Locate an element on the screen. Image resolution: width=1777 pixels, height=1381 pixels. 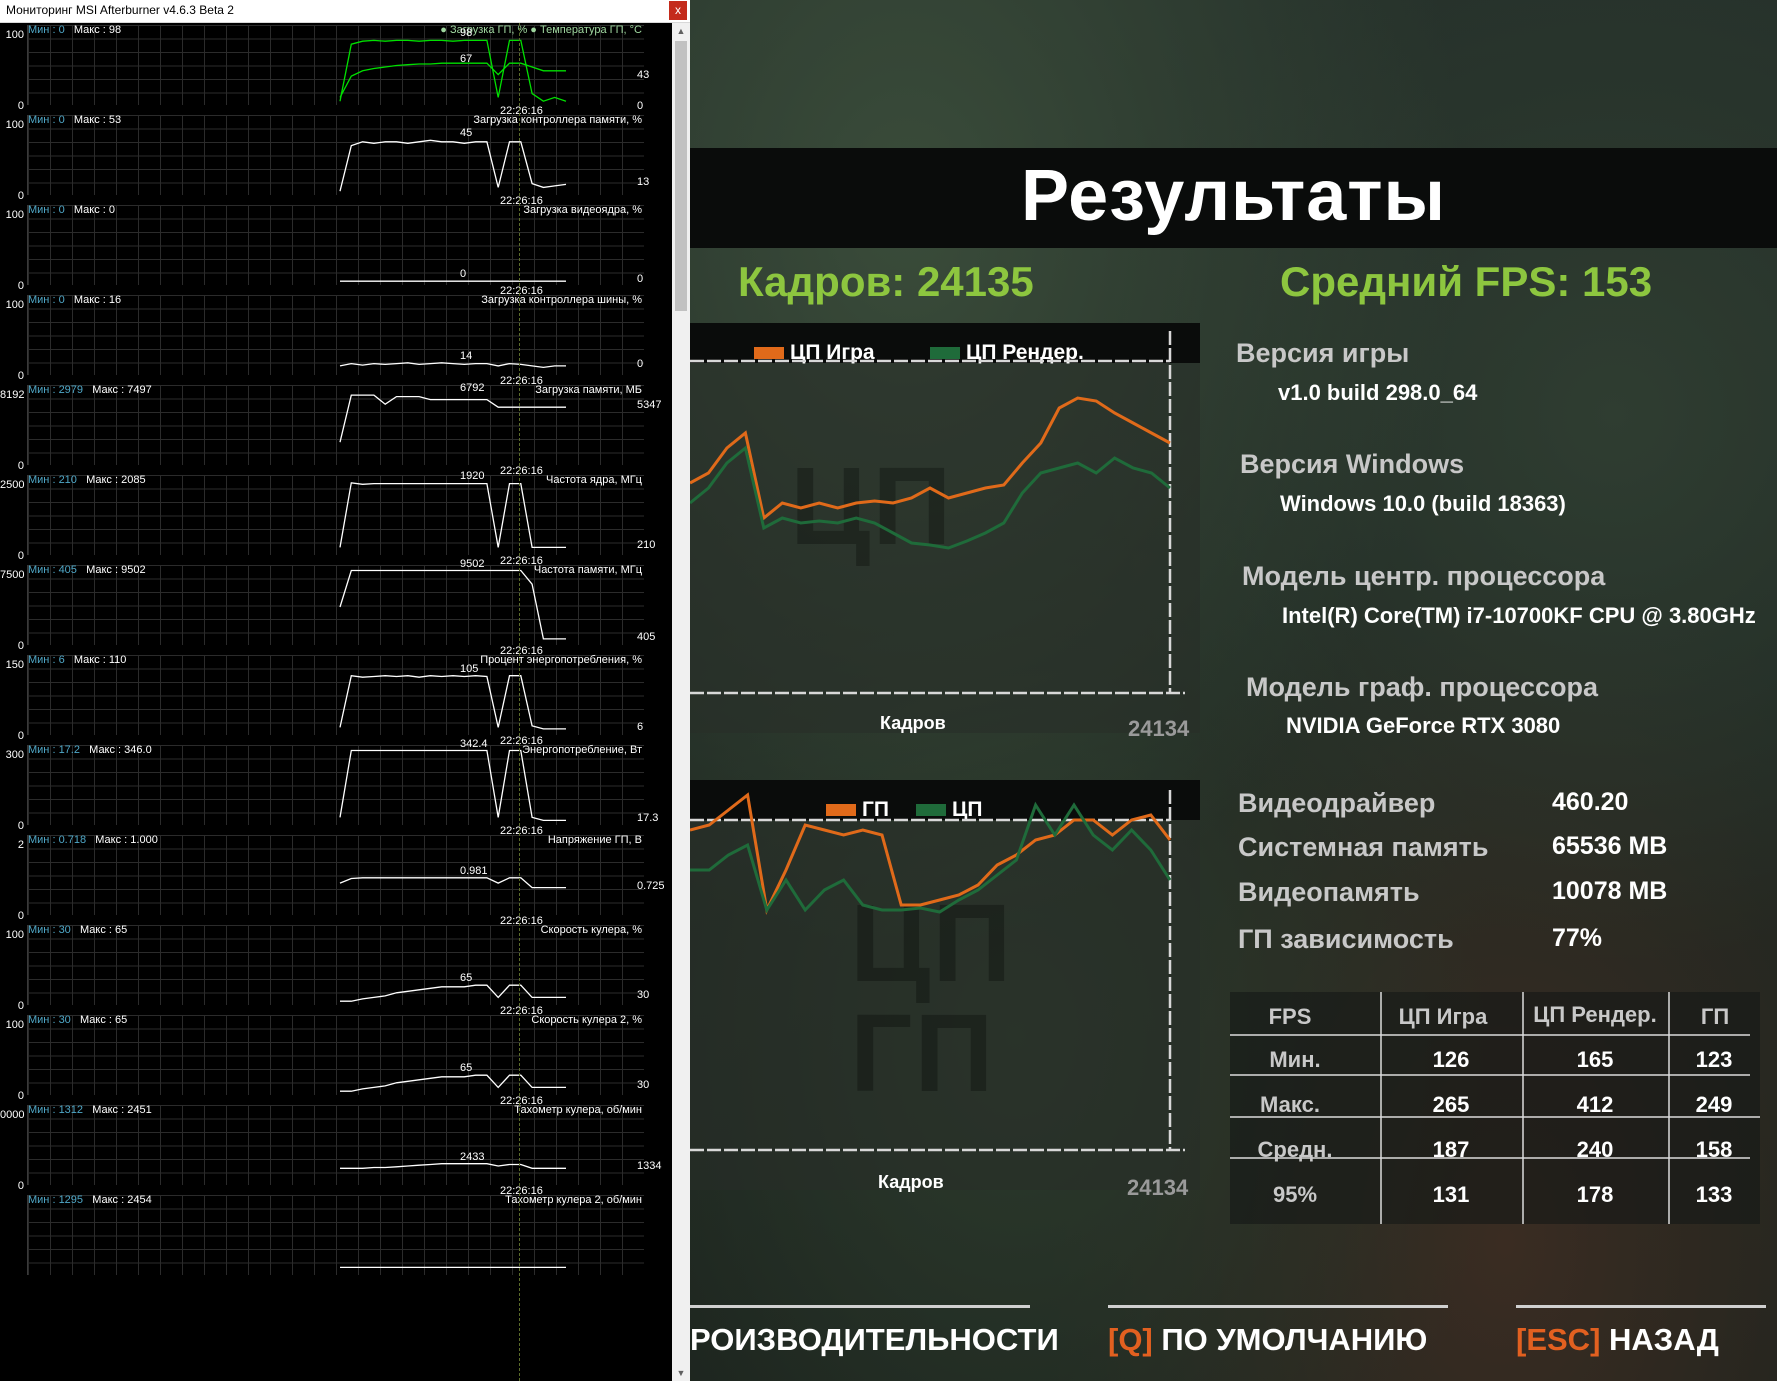
current-value: 0 is located at coordinates (640, 363).